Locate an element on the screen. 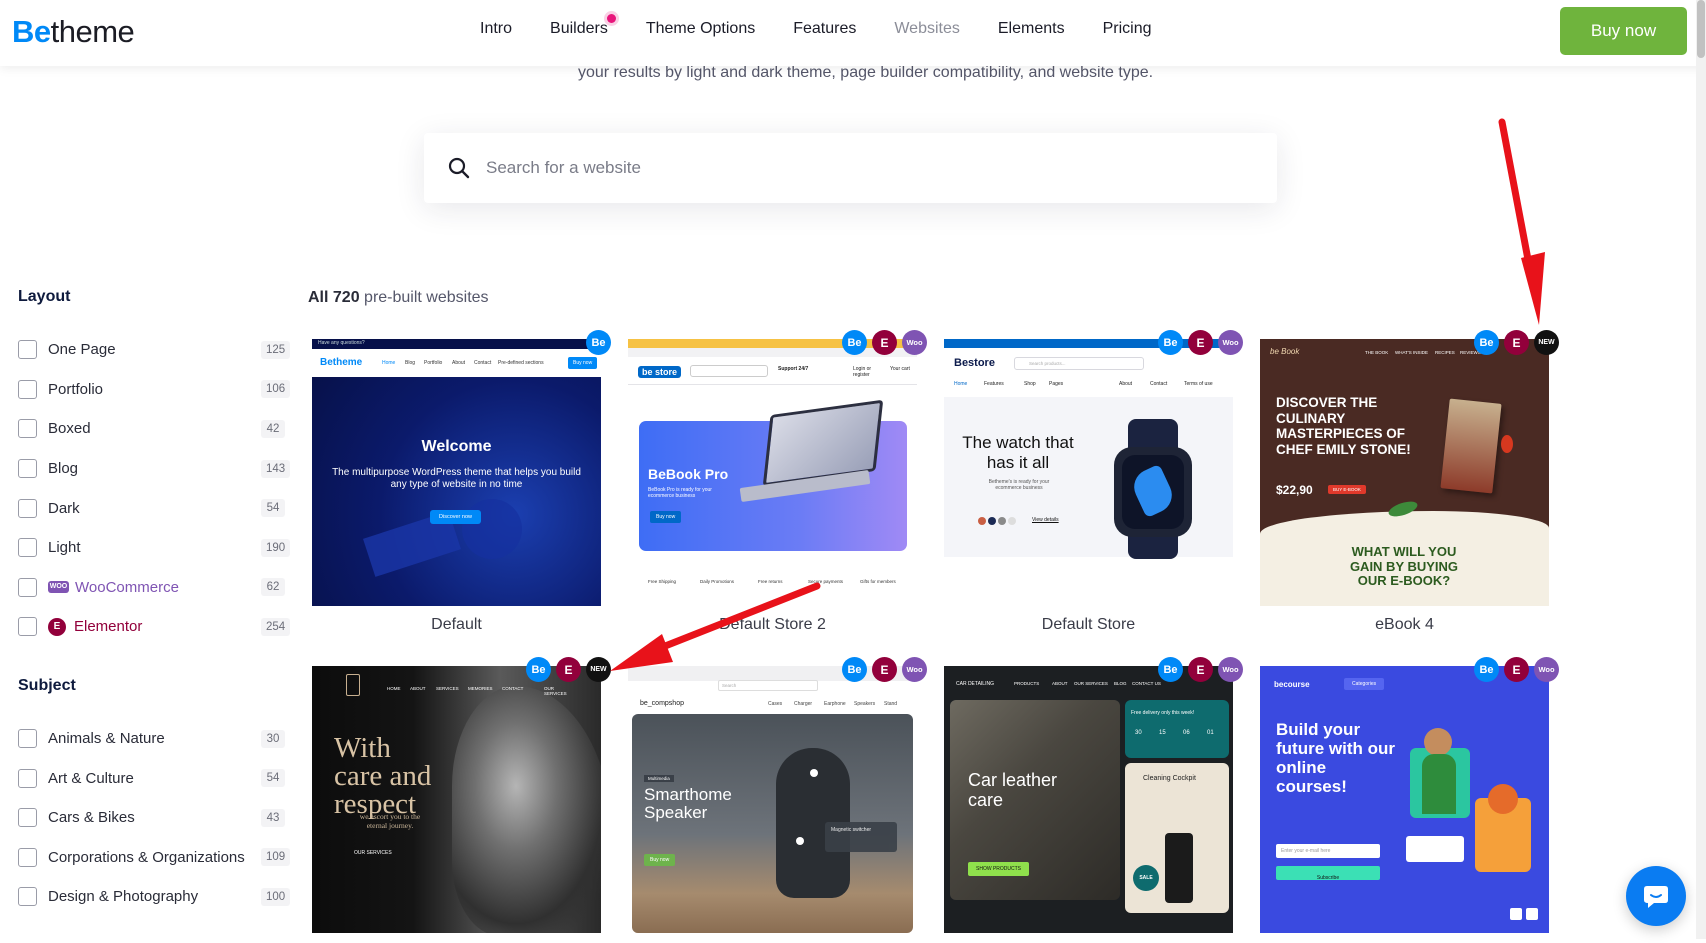 This screenshot has height=943, width=1706. thumb-nav: BLOG is located at coordinates (1120, 683).